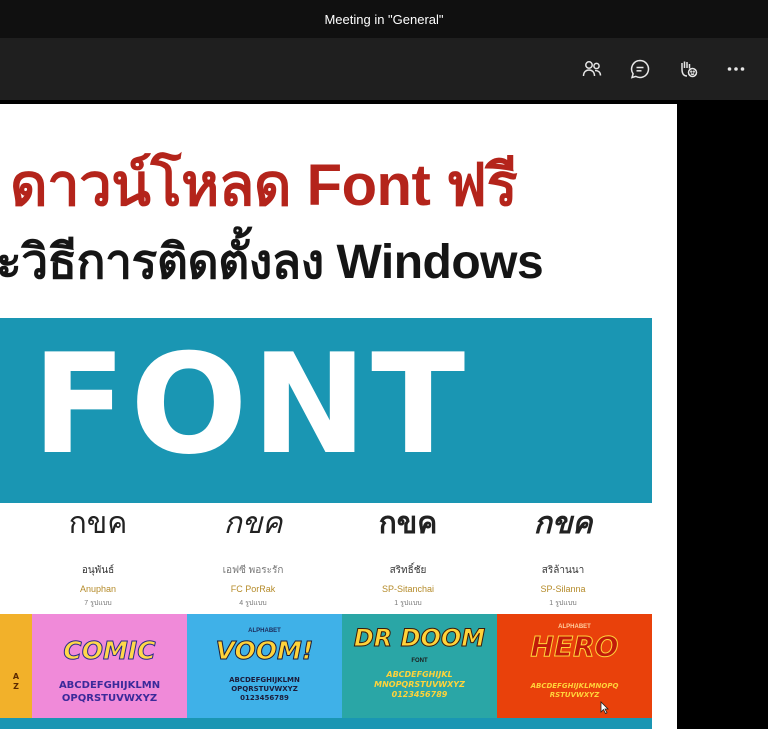 The width and height of the screenshot is (768, 729). I want to click on mouse-cursor-icon, so click(604, 707).